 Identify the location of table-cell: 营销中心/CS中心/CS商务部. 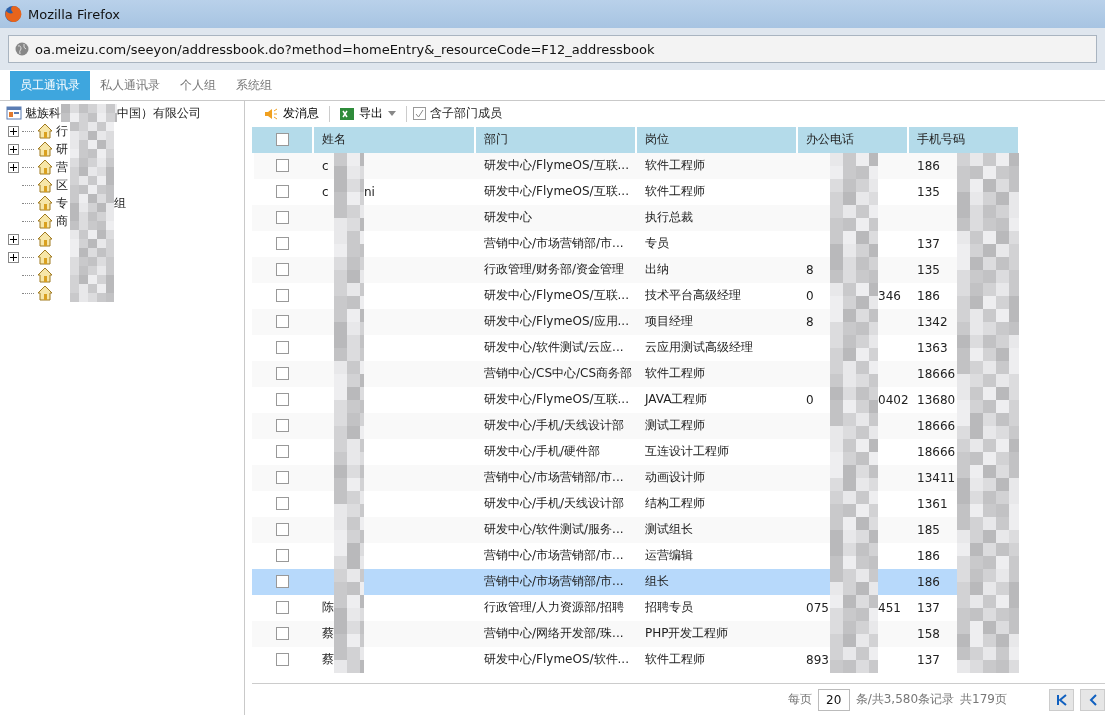
(558, 374).